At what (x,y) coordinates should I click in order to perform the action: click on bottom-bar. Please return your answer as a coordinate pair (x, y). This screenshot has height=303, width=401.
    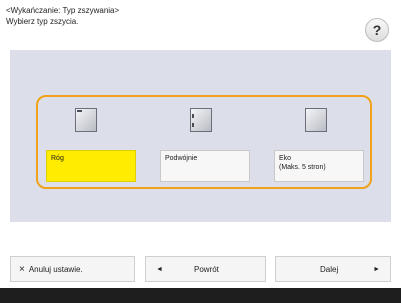
    Looking at the image, I should click on (200, 295).